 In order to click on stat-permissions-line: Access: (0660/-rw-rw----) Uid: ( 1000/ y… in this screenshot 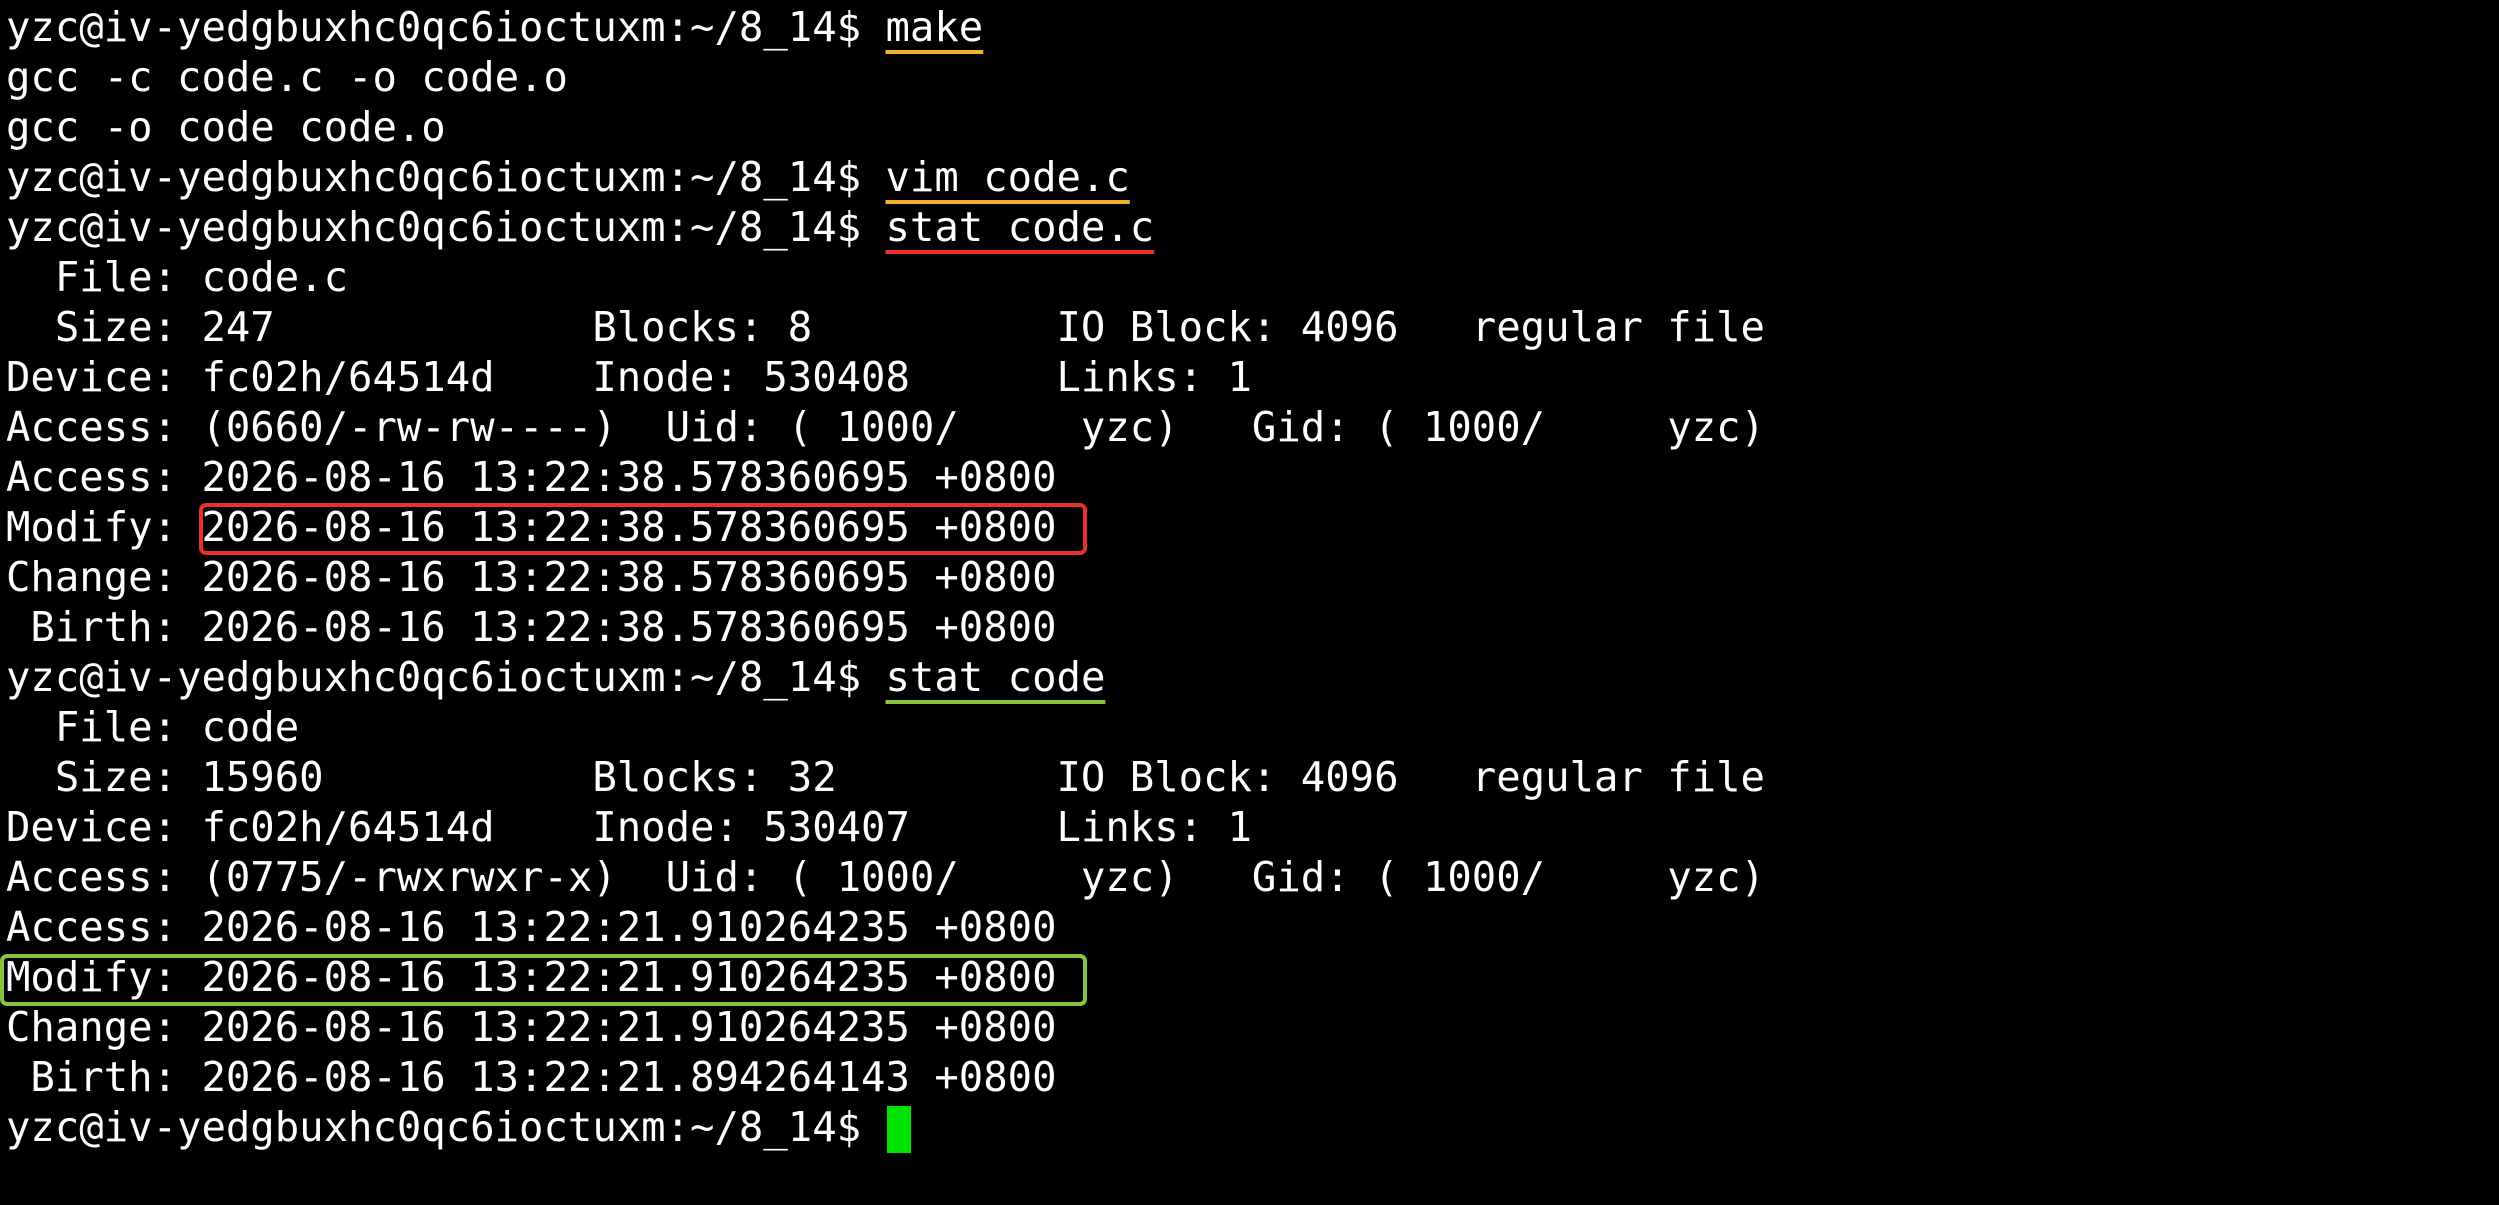, I will do `click(885, 427)`.